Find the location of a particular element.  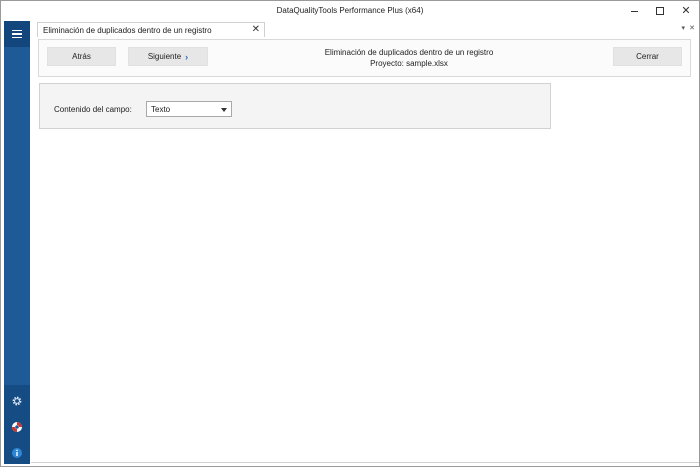

maximize-icon is located at coordinates (660, 11).